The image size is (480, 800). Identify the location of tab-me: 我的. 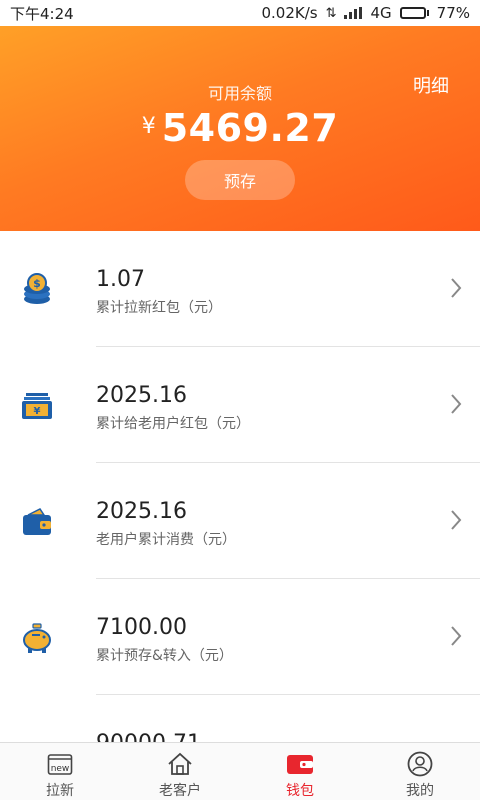
(420, 771).